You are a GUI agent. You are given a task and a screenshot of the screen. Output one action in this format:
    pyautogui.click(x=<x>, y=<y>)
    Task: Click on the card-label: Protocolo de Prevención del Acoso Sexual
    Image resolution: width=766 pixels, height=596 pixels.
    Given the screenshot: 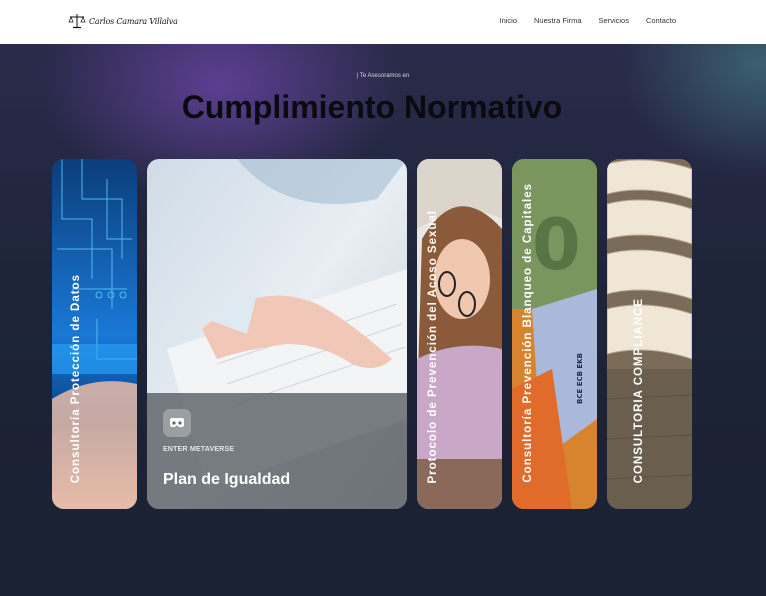 What is the action you would take?
    pyautogui.click(x=433, y=346)
    